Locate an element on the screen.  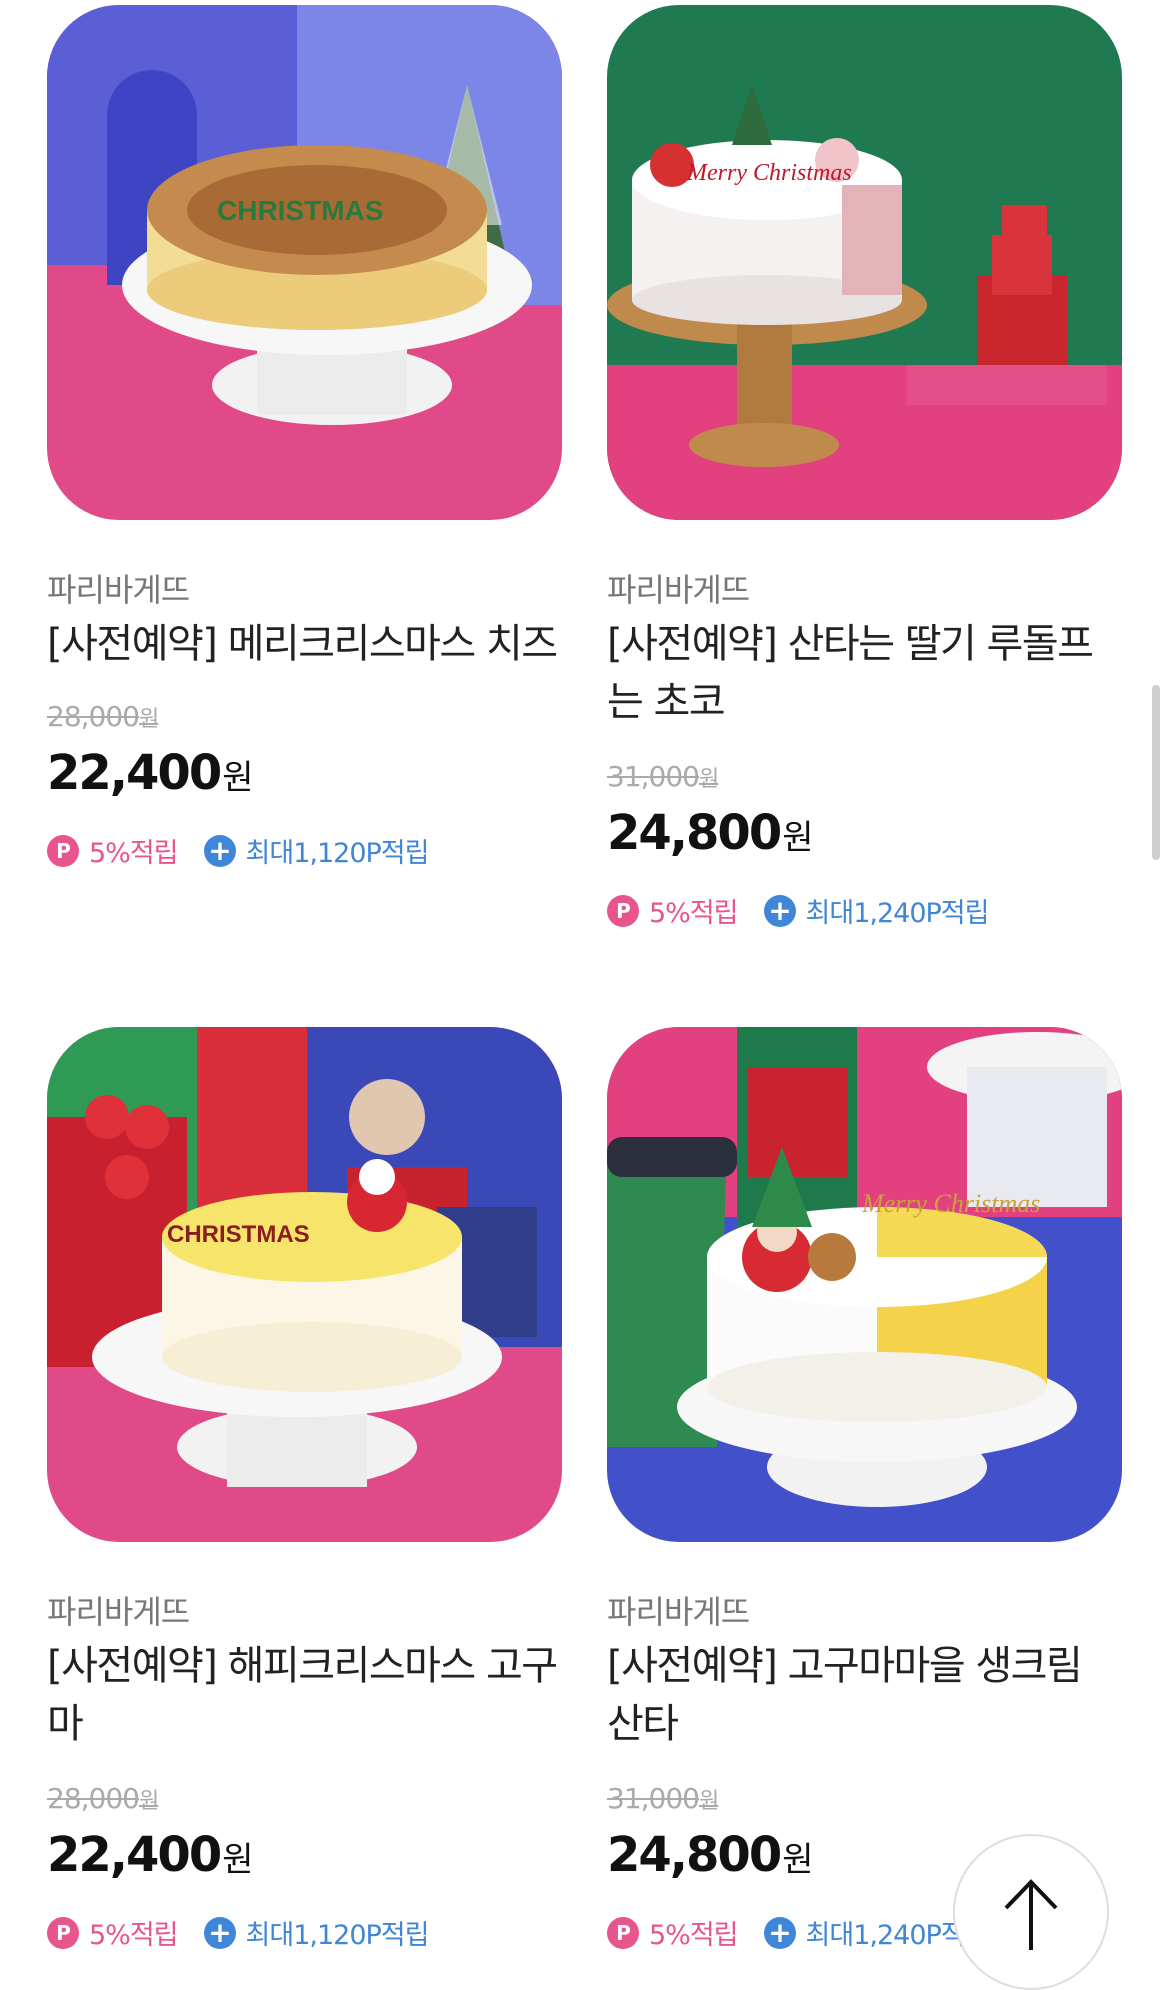
product-title: [사전예약] 고구마마을 생크림 산타 is located at coordinates (864, 1695).